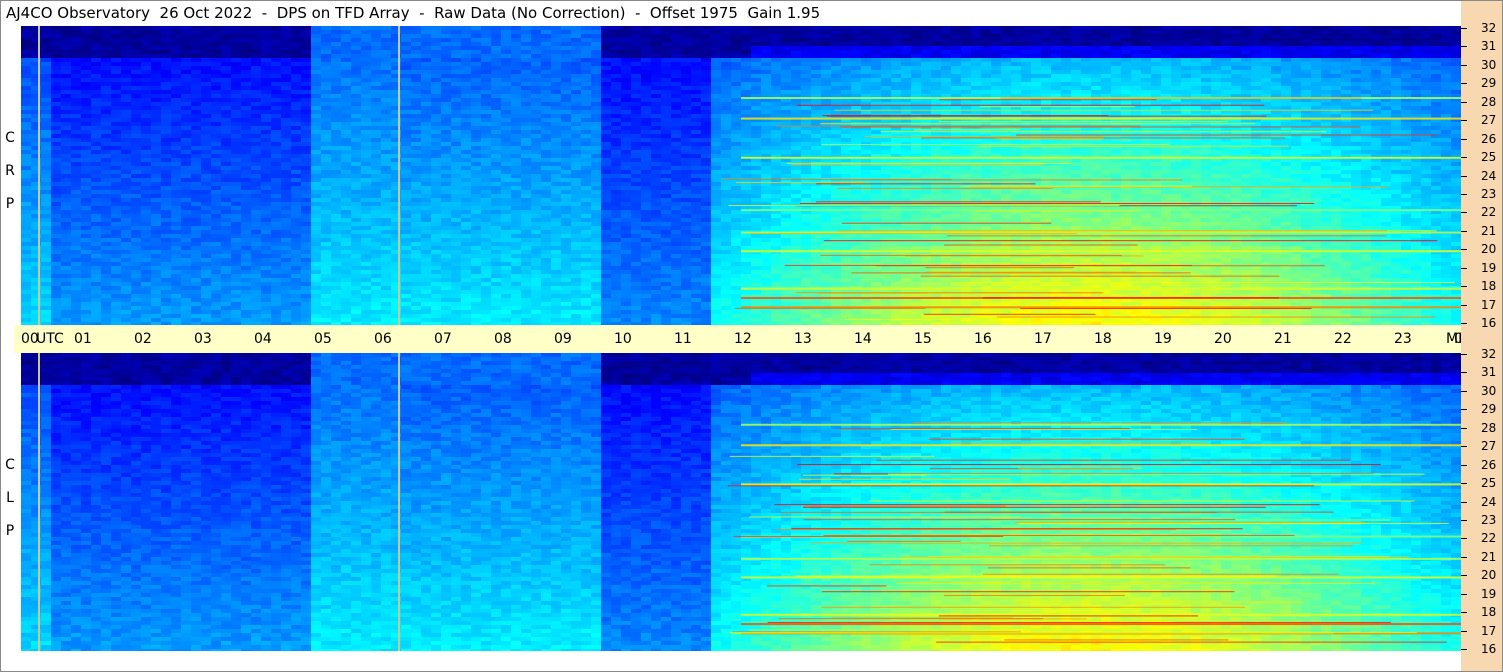 The image size is (1503, 672). I want to click on time-tick-label: 10, so click(623, 339).